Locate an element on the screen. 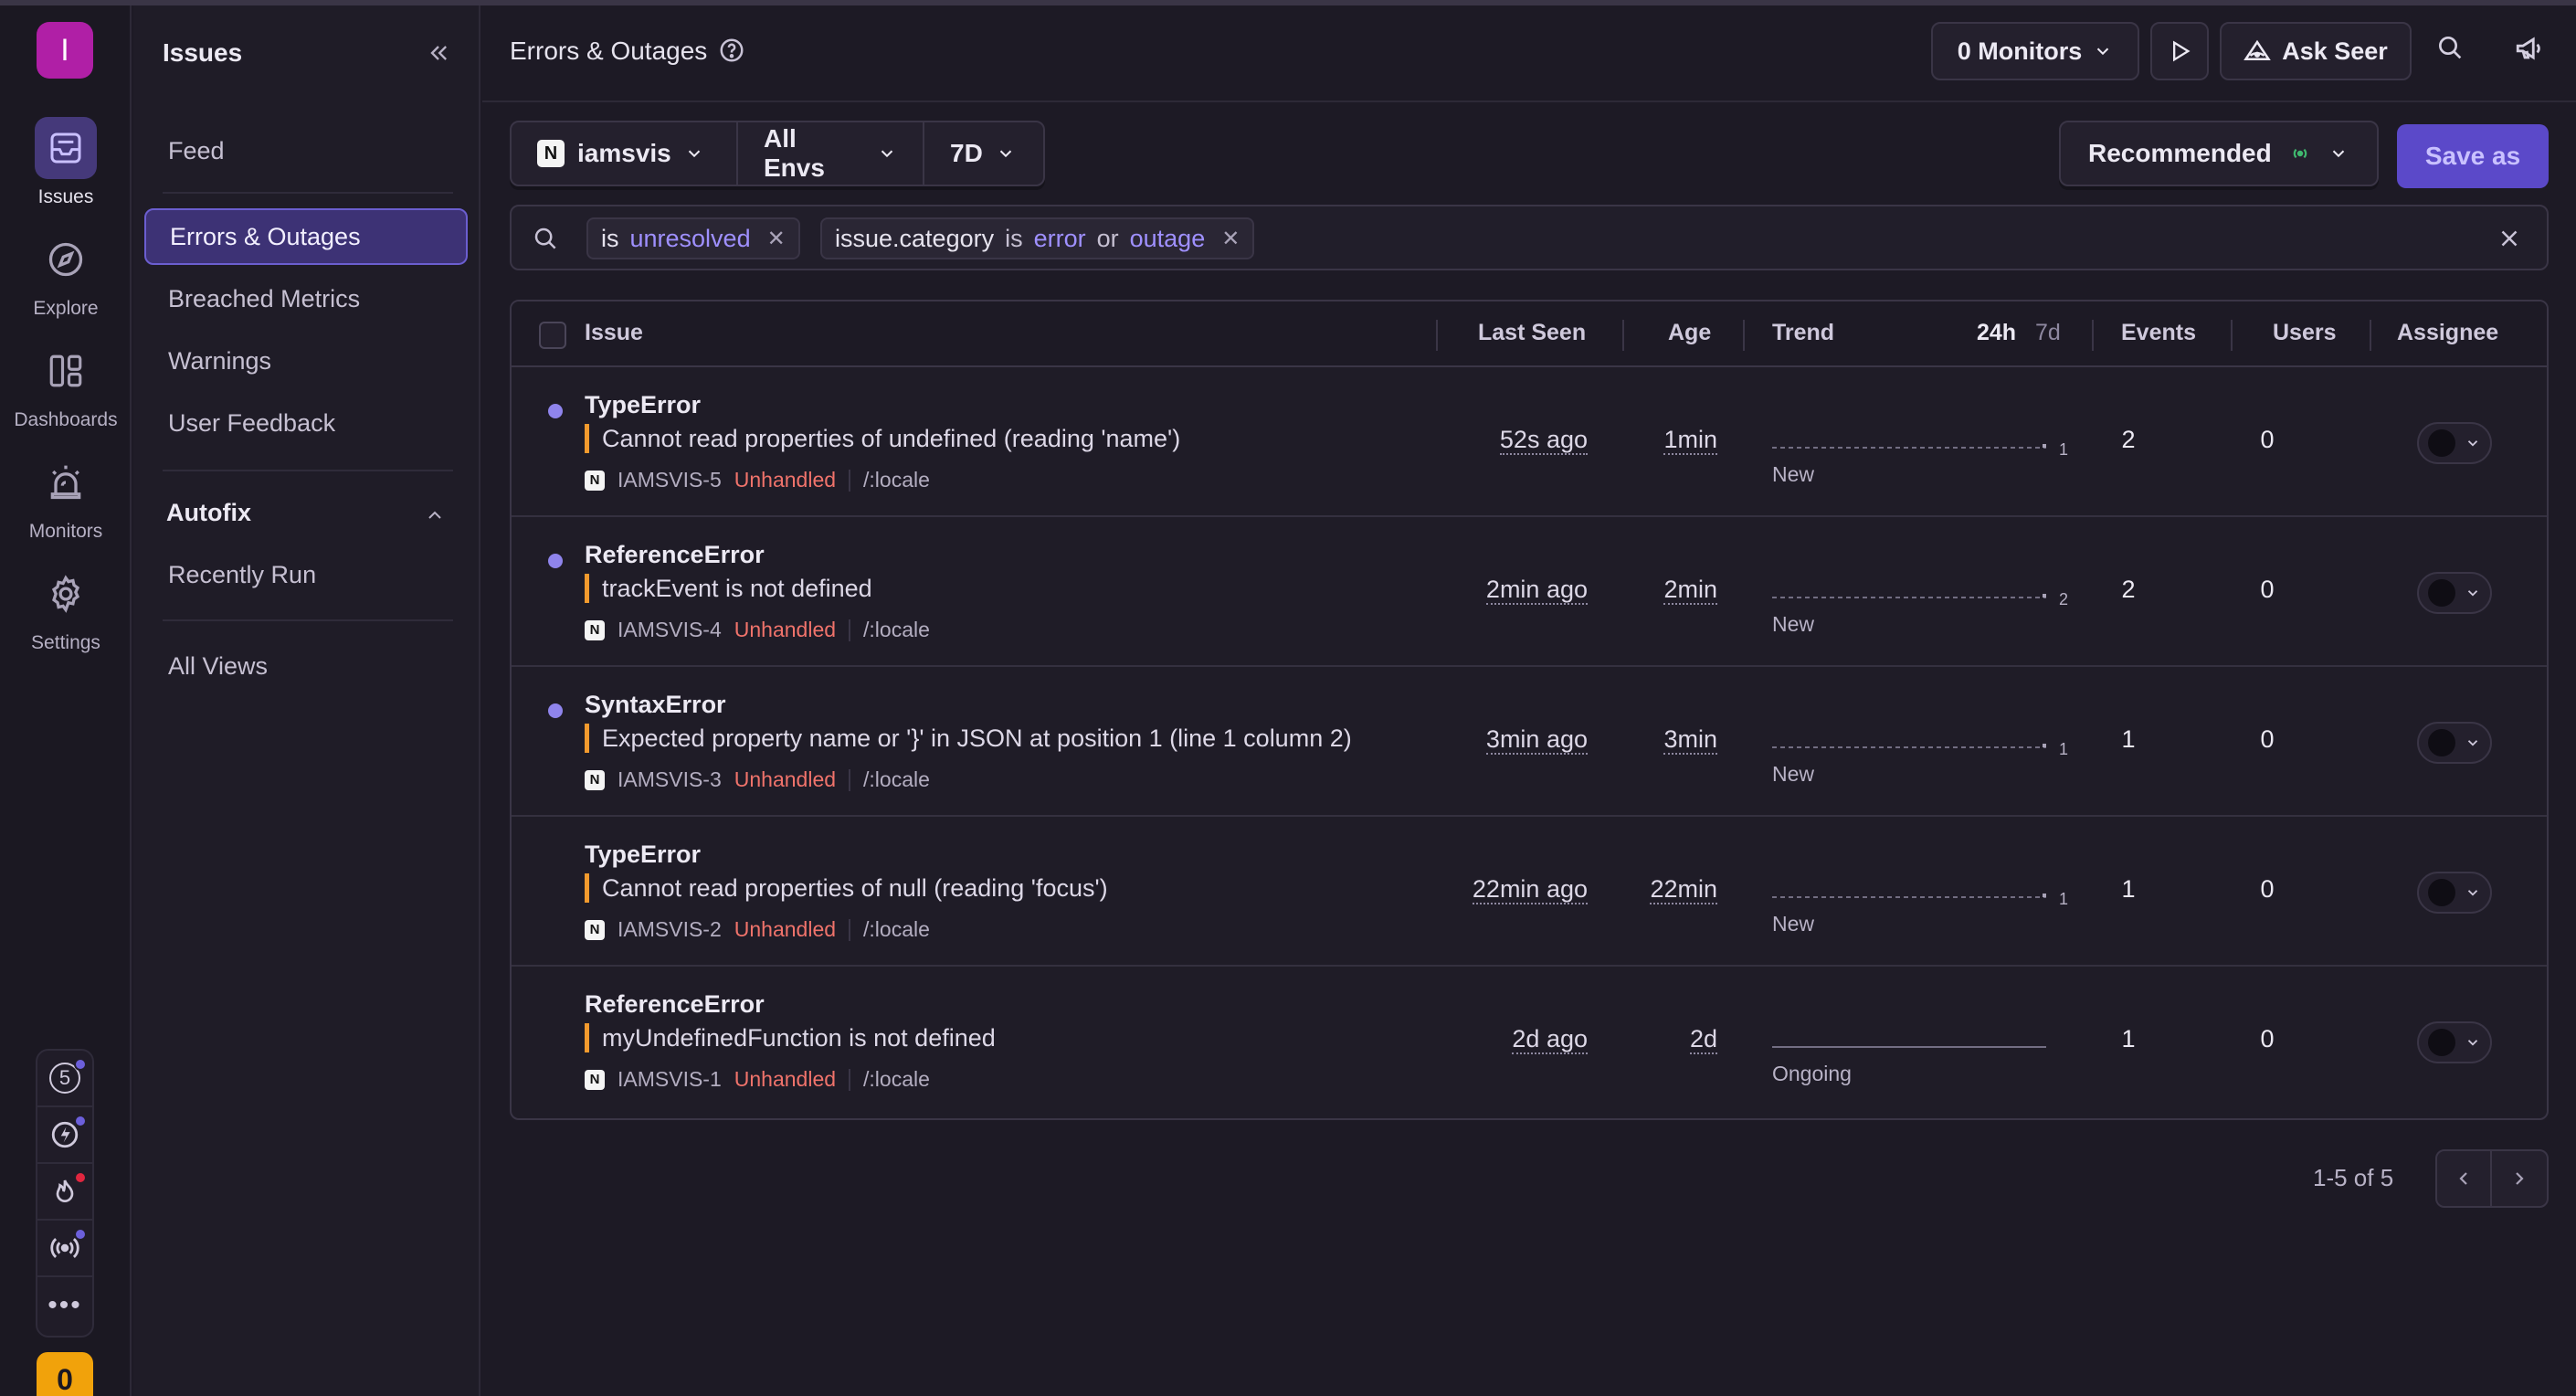  broadcasts-button is located at coordinates (64, 1192).